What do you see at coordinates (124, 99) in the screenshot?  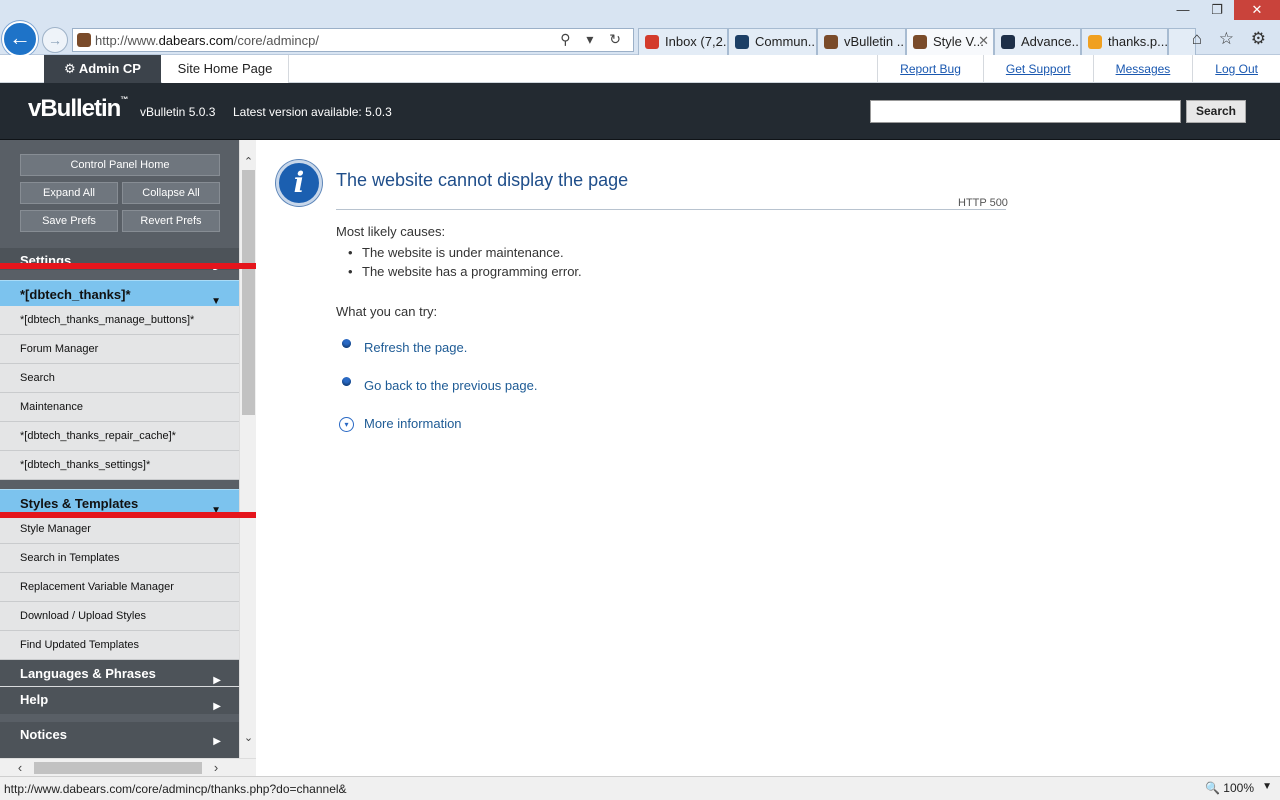 I see `logo-trademark: ™` at bounding box center [124, 99].